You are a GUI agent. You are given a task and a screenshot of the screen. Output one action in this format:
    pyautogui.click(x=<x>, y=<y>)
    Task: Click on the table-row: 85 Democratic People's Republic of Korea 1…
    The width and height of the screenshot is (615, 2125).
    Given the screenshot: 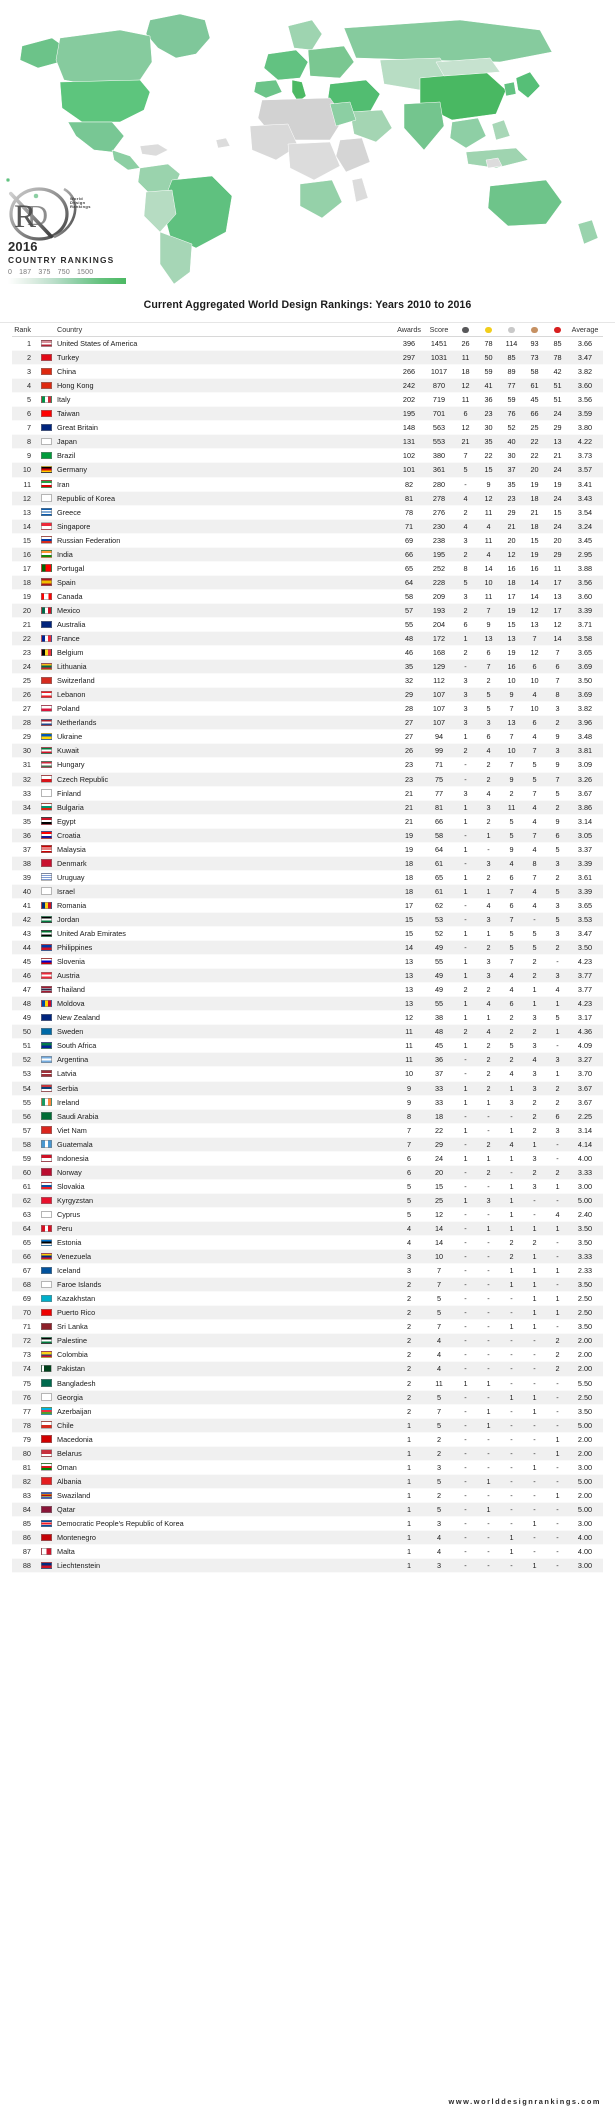 What is the action you would take?
    pyautogui.click(x=307, y=1524)
    